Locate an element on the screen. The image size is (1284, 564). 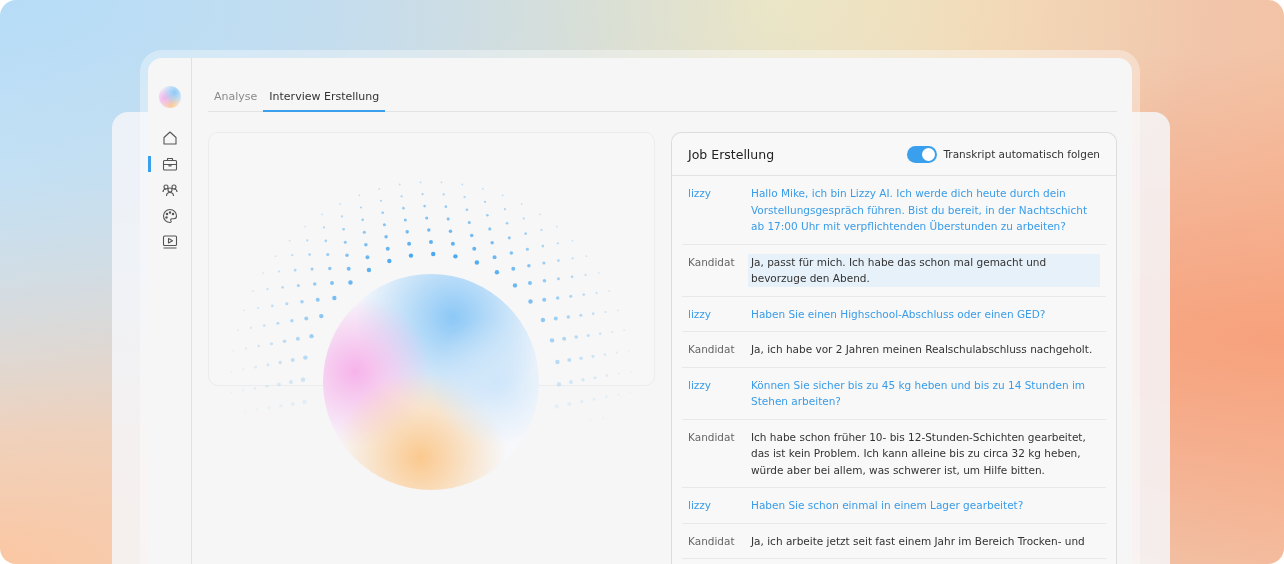
message-text: Können Sie sicher bis zu 45 kg heben und bis zu 14 Stunden im Stehen arbeiten? is located at coordinates (918, 393).